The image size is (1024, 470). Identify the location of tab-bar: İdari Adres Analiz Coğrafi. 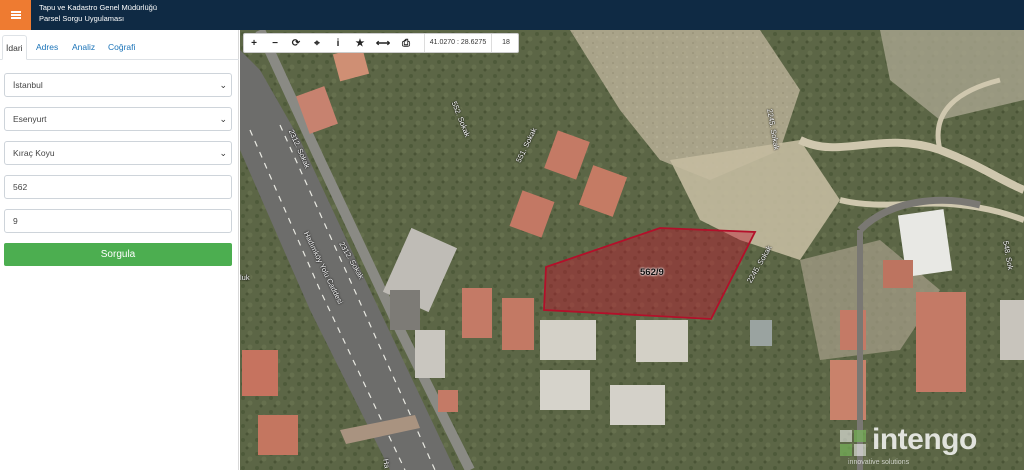
(119, 46).